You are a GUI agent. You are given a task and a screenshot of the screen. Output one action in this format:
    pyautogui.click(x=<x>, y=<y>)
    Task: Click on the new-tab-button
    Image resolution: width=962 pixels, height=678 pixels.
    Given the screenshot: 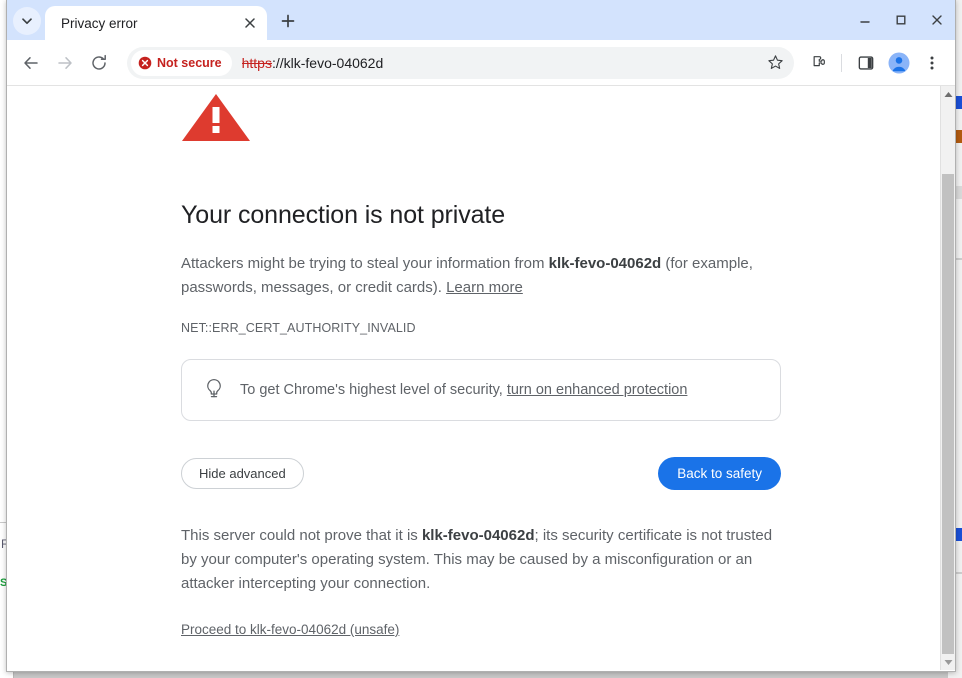 What is the action you would take?
    pyautogui.click(x=288, y=21)
    